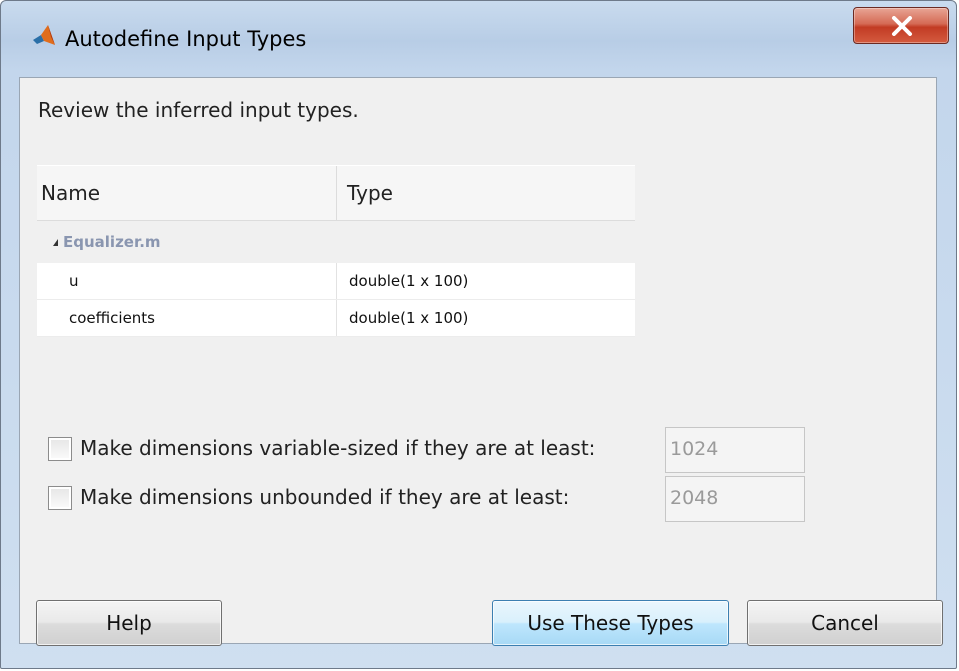 This screenshot has height=671, width=959. I want to click on variable-size-threshold-input: 1024, so click(735, 450).